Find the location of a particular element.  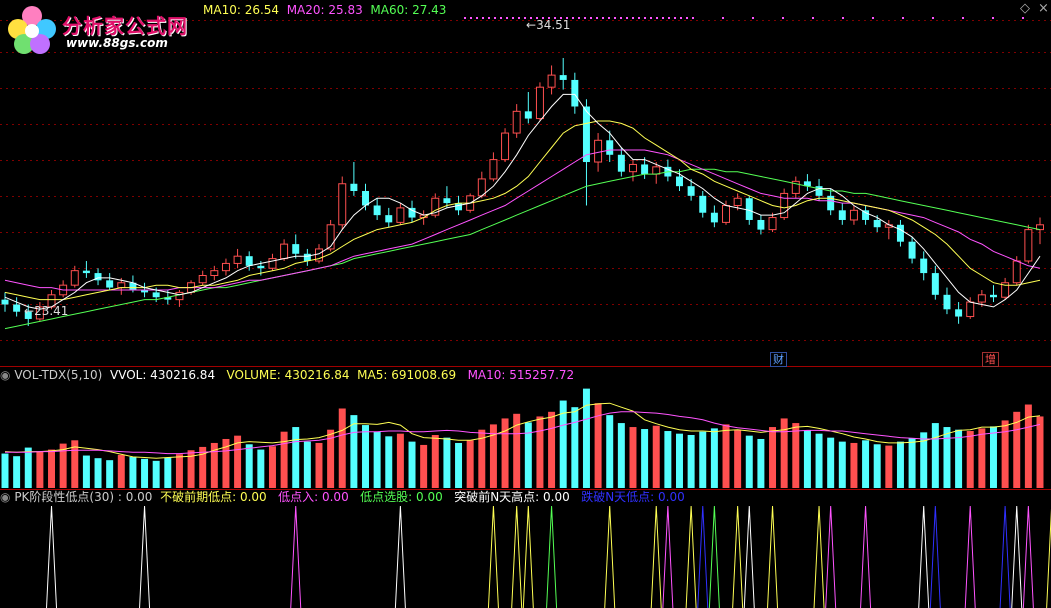

close-icon: × is located at coordinates (1043, 9).